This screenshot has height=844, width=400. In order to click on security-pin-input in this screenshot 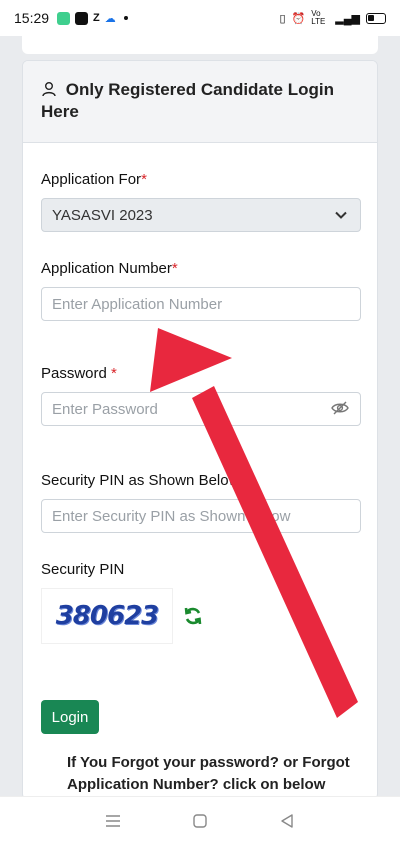, I will do `click(201, 516)`.